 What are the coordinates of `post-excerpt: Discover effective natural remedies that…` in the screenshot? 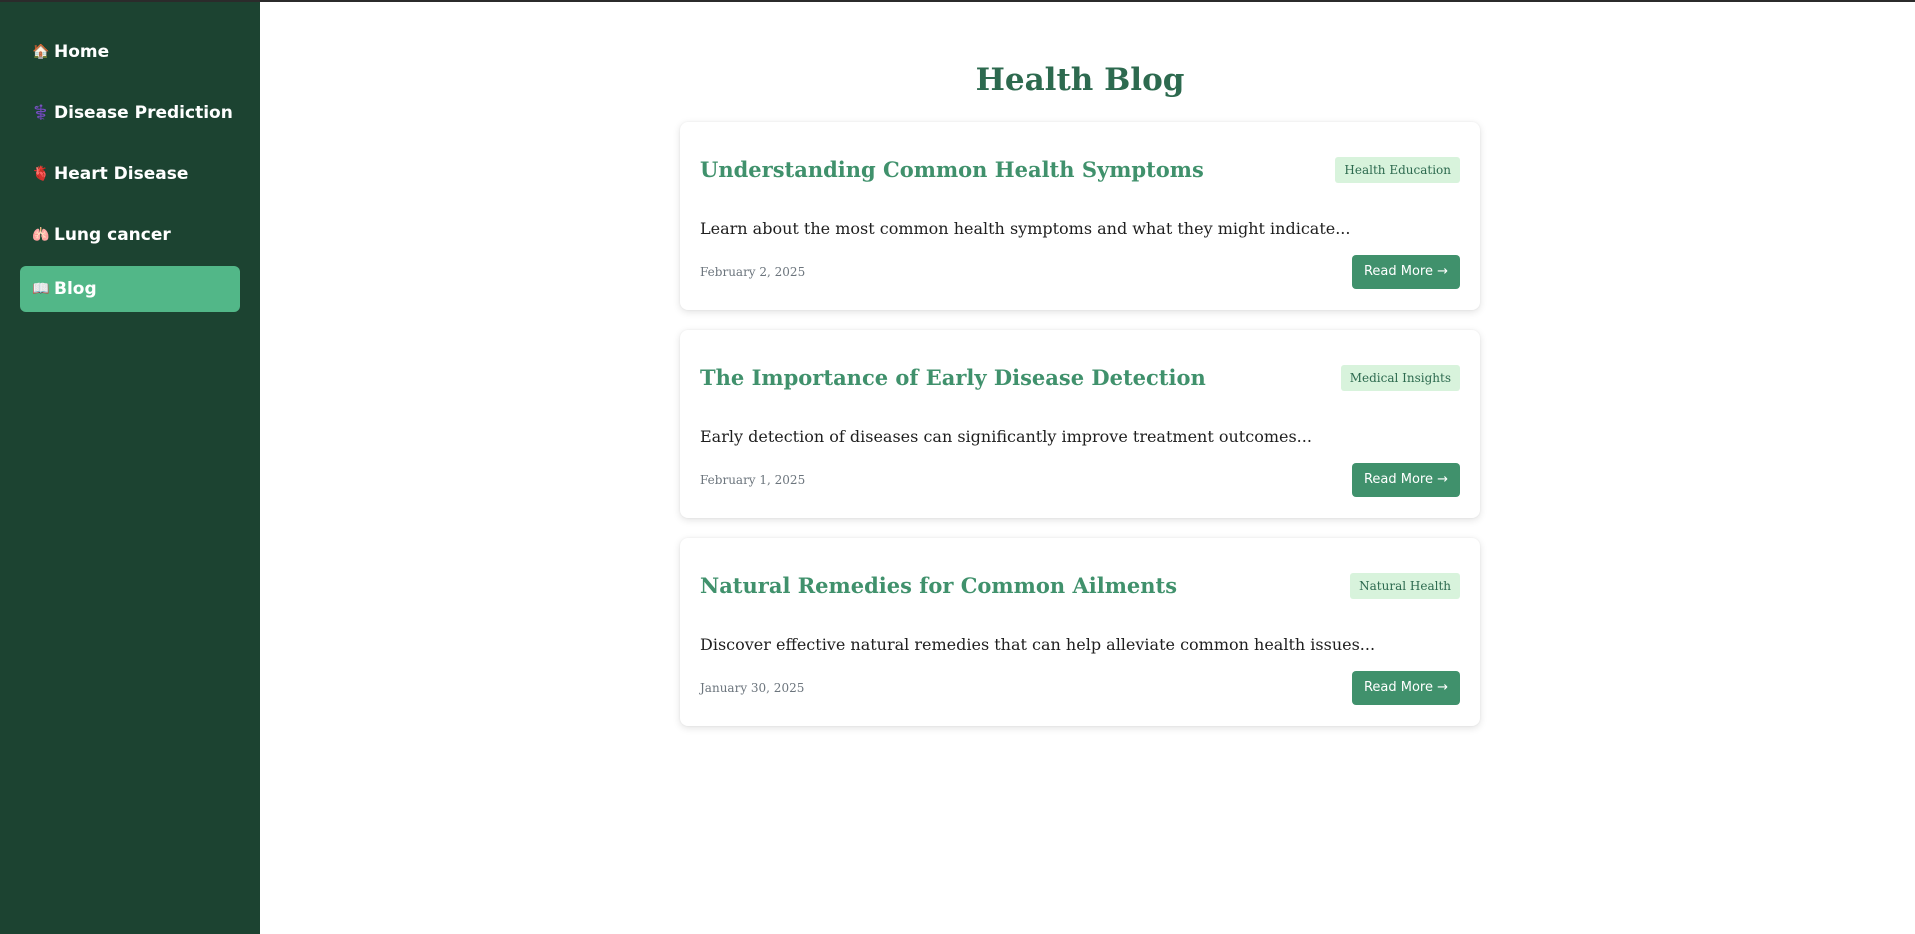 It's located at (1038, 644).